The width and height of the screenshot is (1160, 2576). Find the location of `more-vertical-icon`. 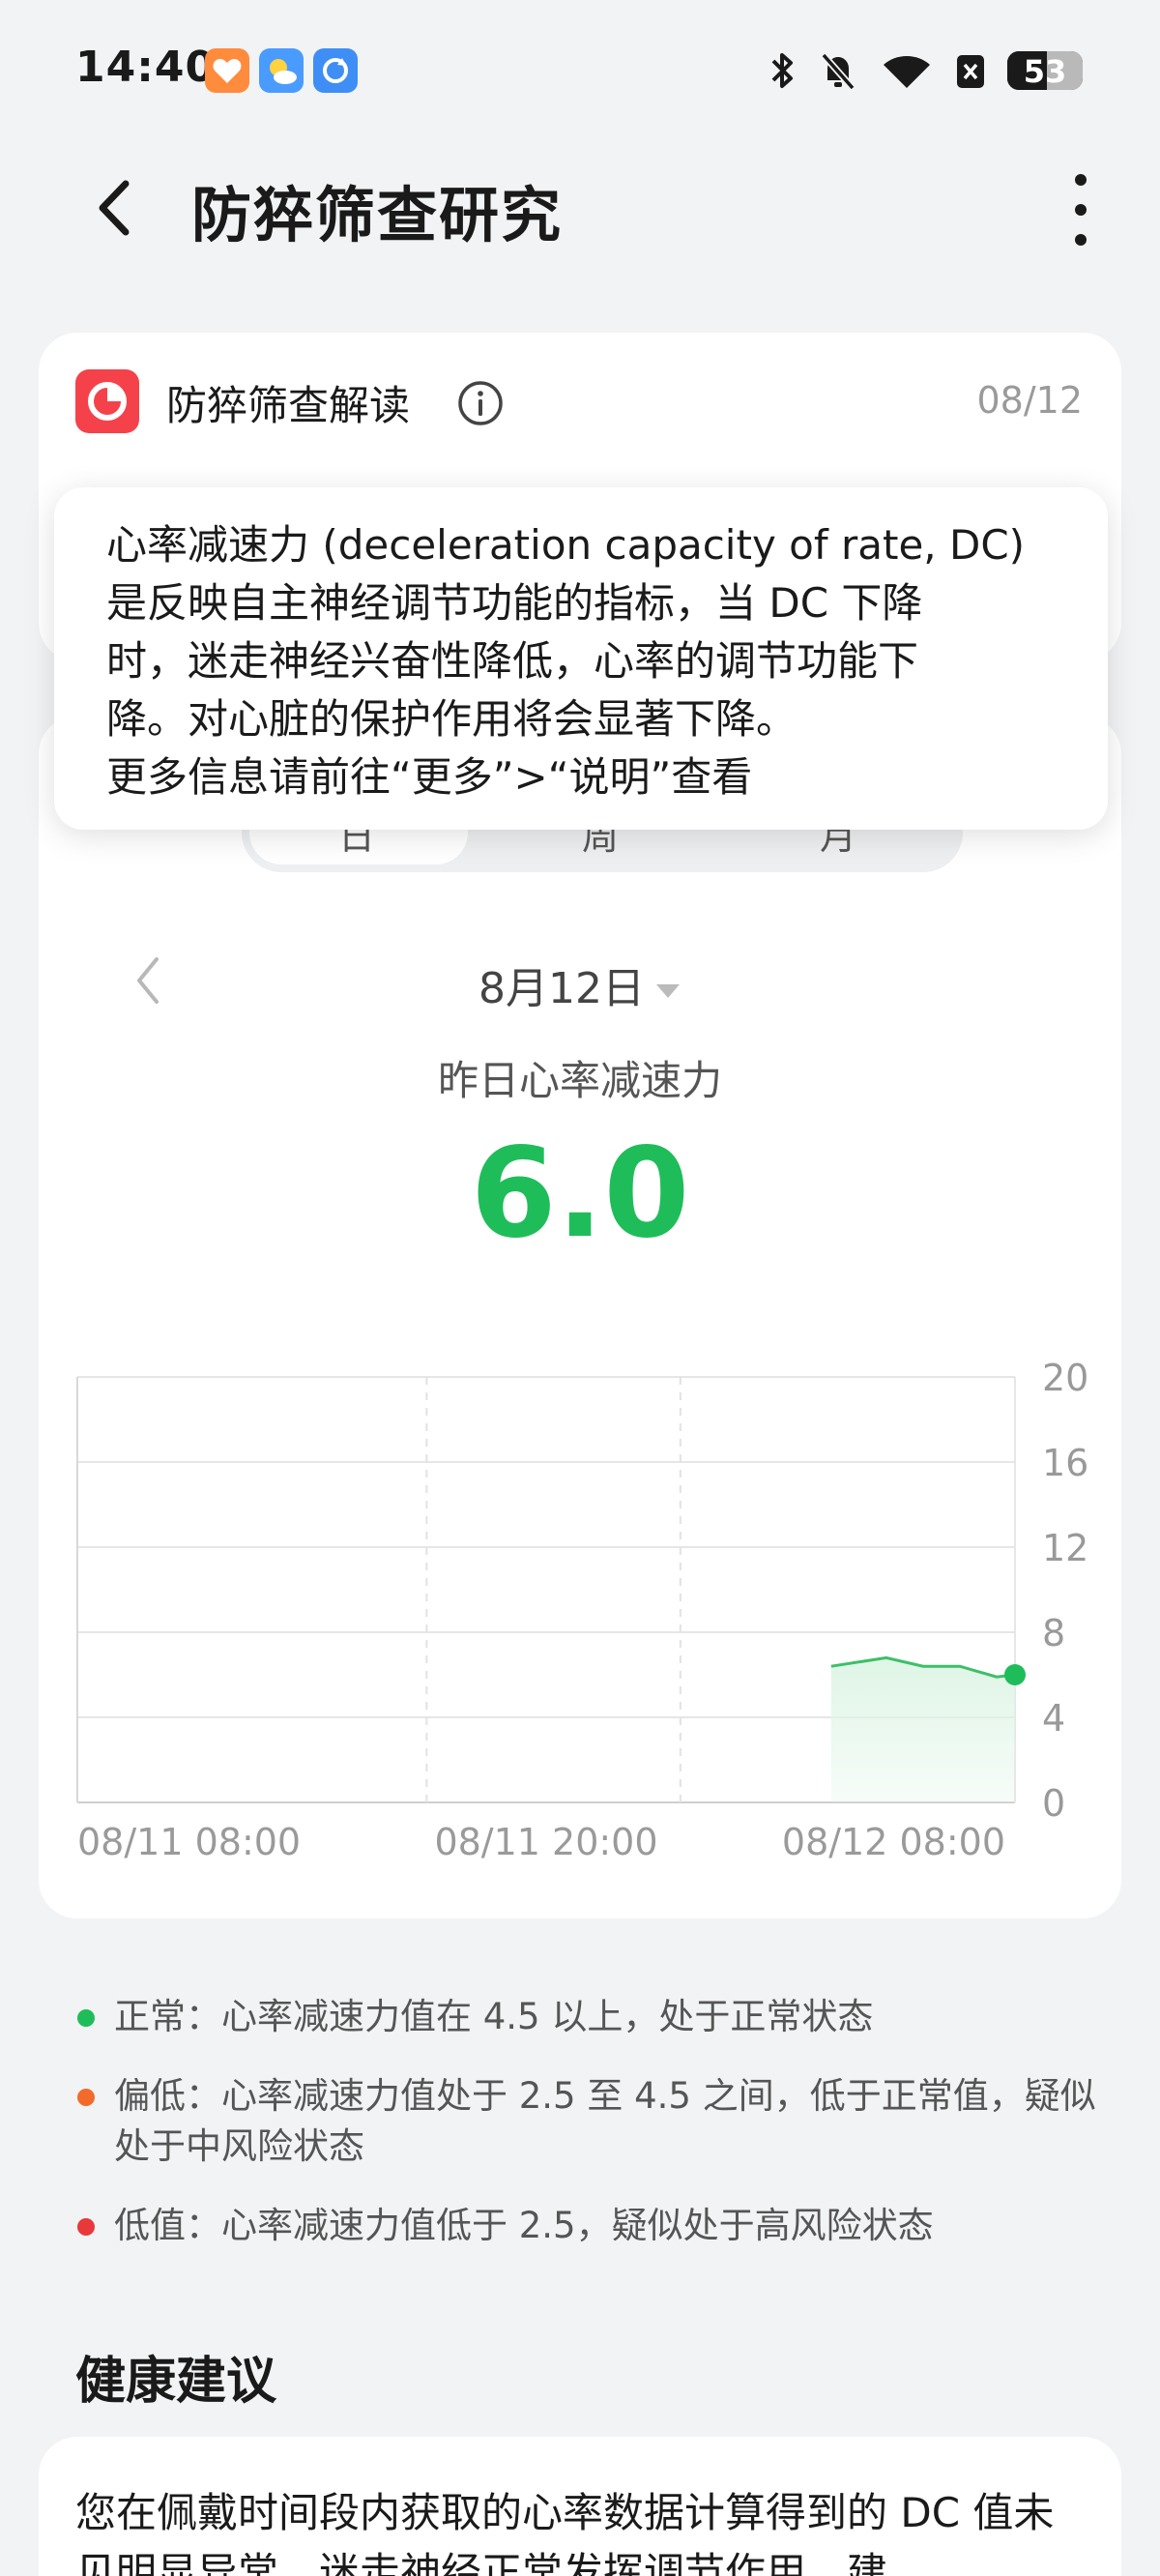

more-vertical-icon is located at coordinates (1081, 210).